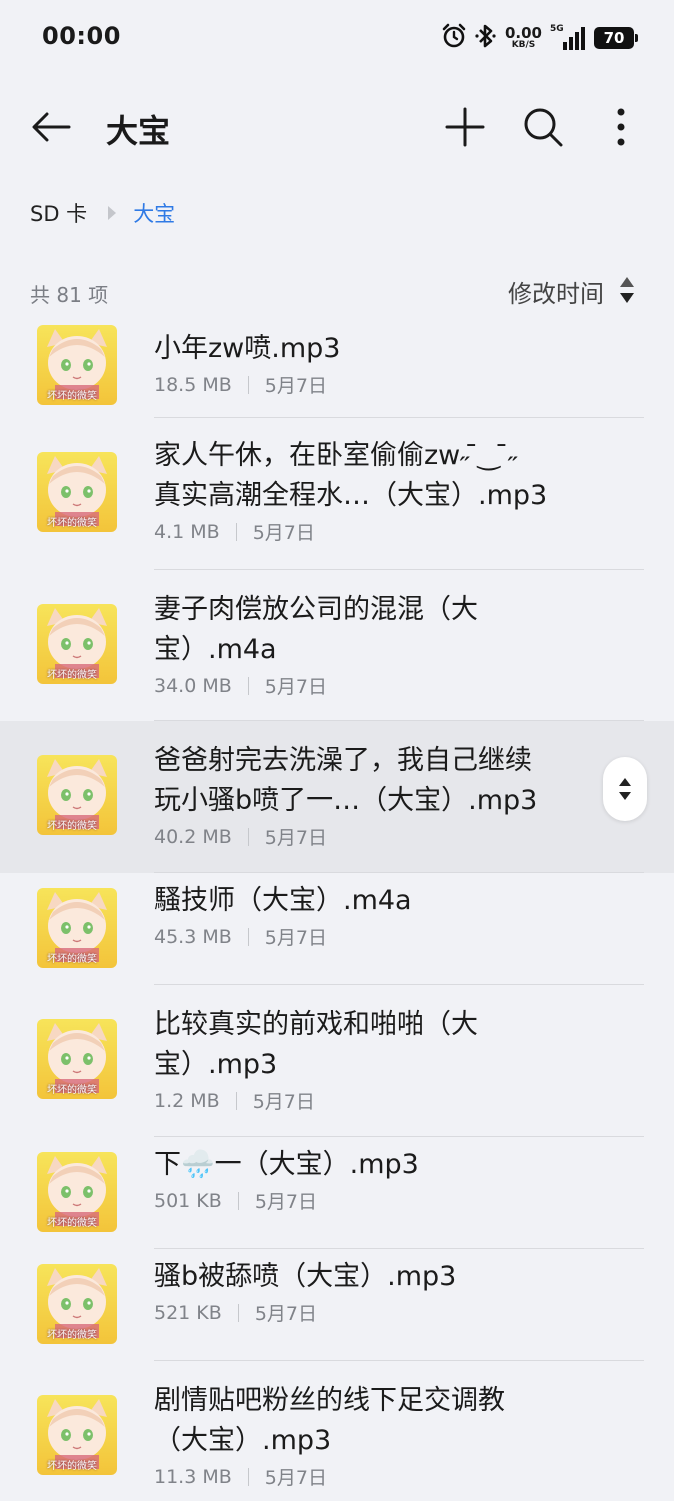 This screenshot has width=674, height=1501. Describe the element at coordinates (379, 531) in the screenshot. I see `file-meta: 4.1 MB 5月7日` at that location.